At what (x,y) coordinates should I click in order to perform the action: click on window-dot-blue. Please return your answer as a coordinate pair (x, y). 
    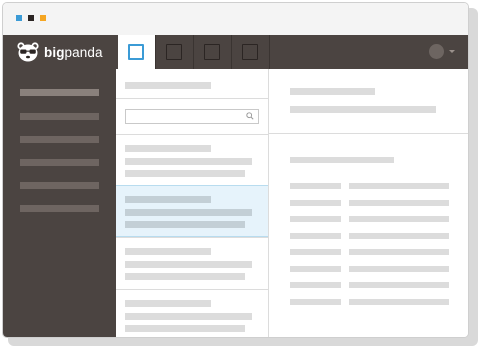
    Looking at the image, I should click on (19, 18).